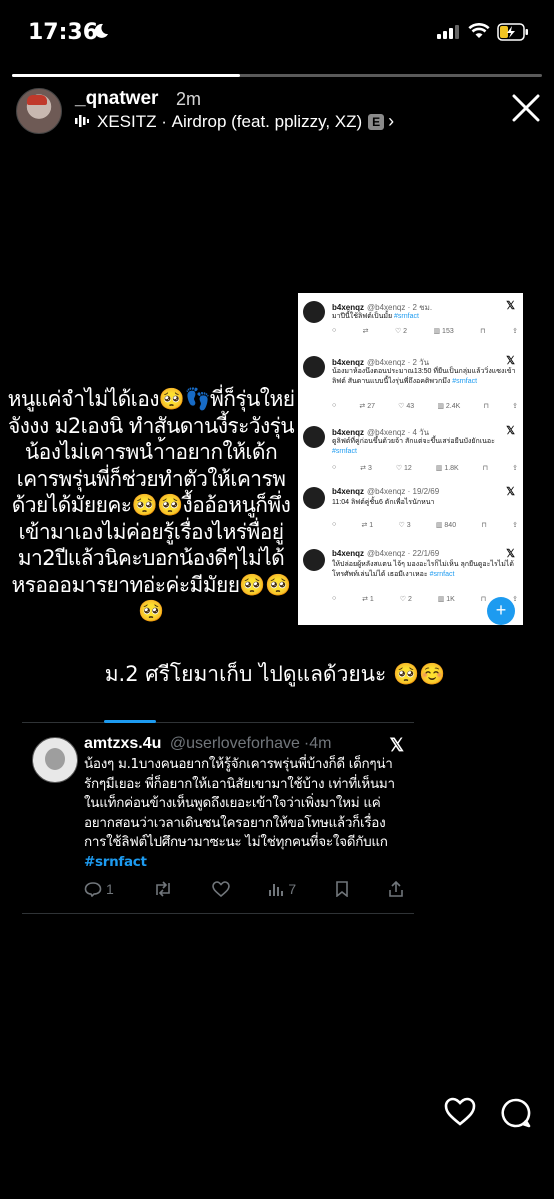  Describe the element at coordinates (513, 34) in the screenshot. I see `battery-icon` at that location.